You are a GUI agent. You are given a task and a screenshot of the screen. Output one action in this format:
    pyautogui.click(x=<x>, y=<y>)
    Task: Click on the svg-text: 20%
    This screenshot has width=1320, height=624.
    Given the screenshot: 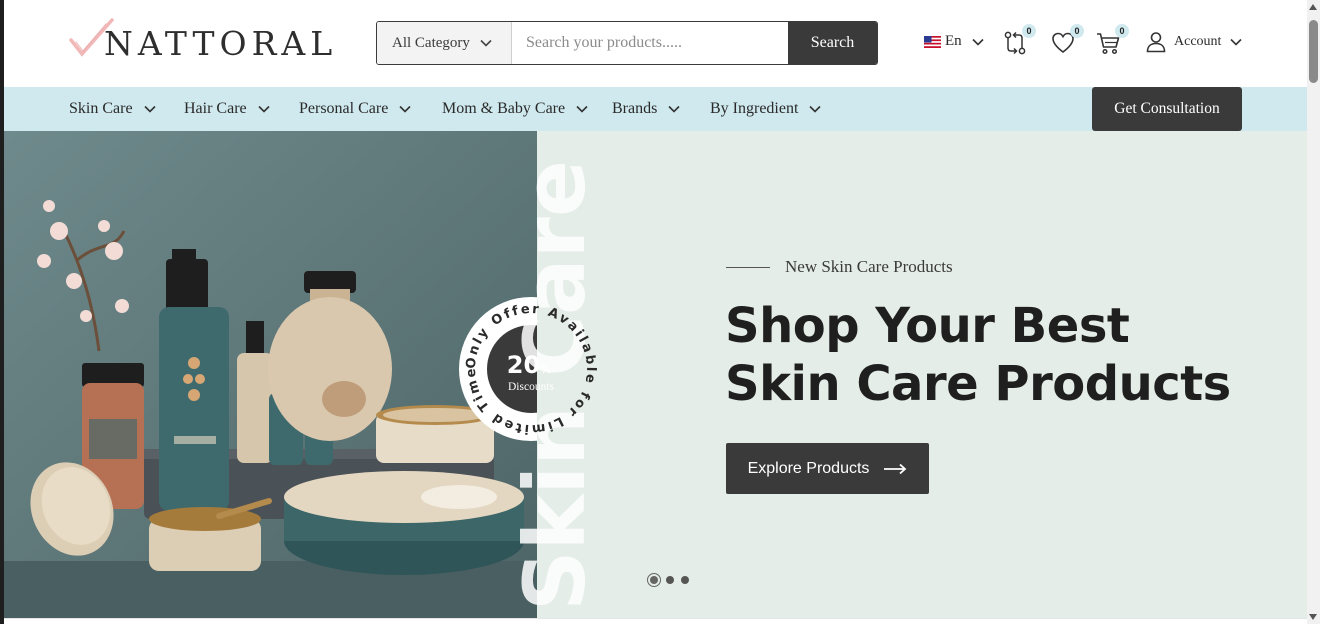 What is the action you would take?
    pyautogui.click(x=529, y=365)
    